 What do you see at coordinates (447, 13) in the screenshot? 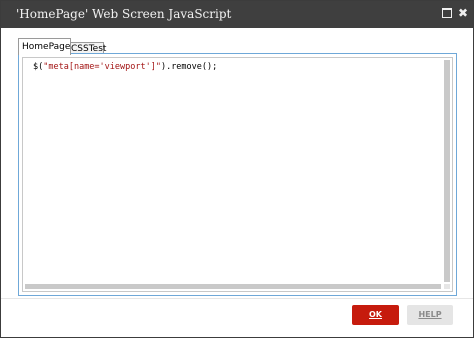
I see `maximize-icon` at bounding box center [447, 13].